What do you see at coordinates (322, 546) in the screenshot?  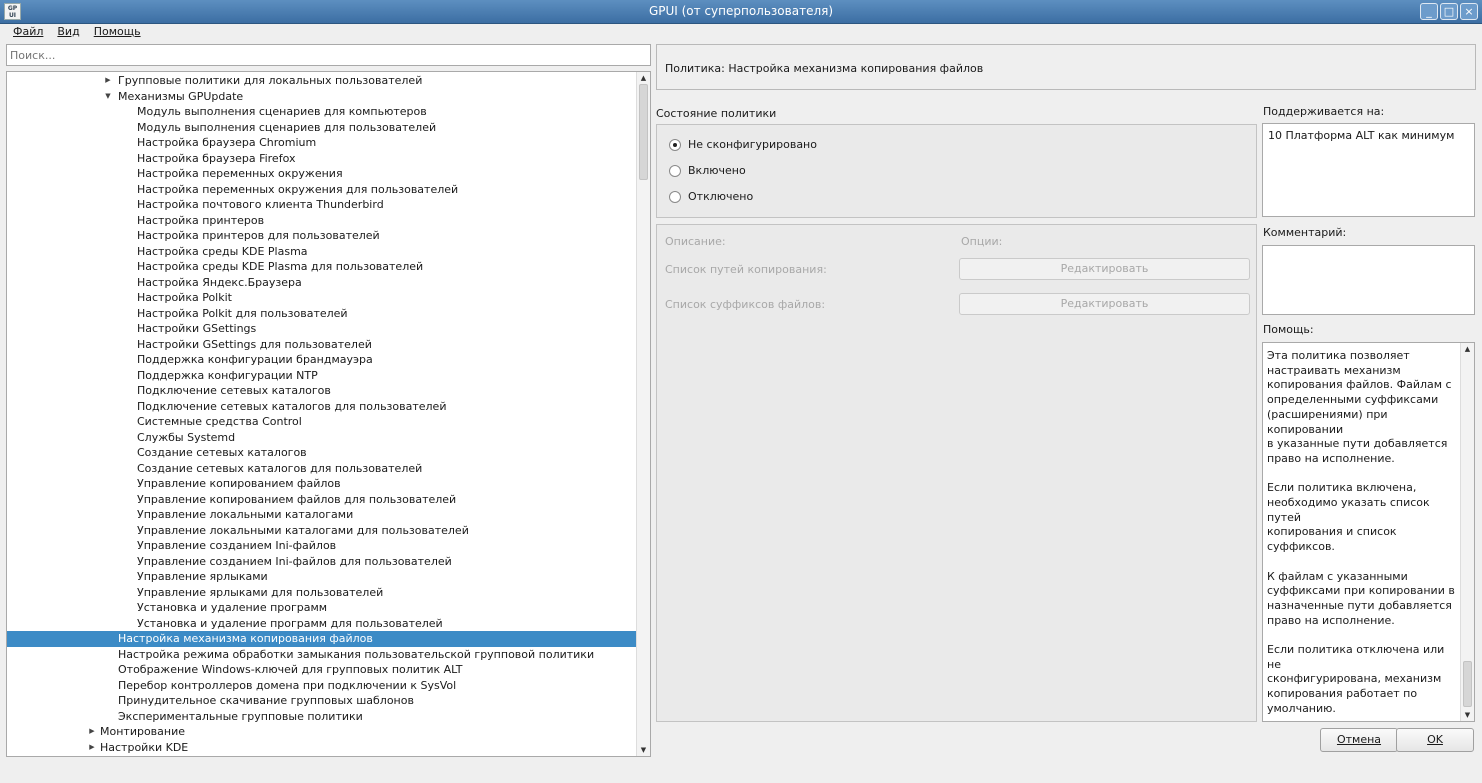 I see `tree-item: Управление созданием Ini-файлов` at bounding box center [322, 546].